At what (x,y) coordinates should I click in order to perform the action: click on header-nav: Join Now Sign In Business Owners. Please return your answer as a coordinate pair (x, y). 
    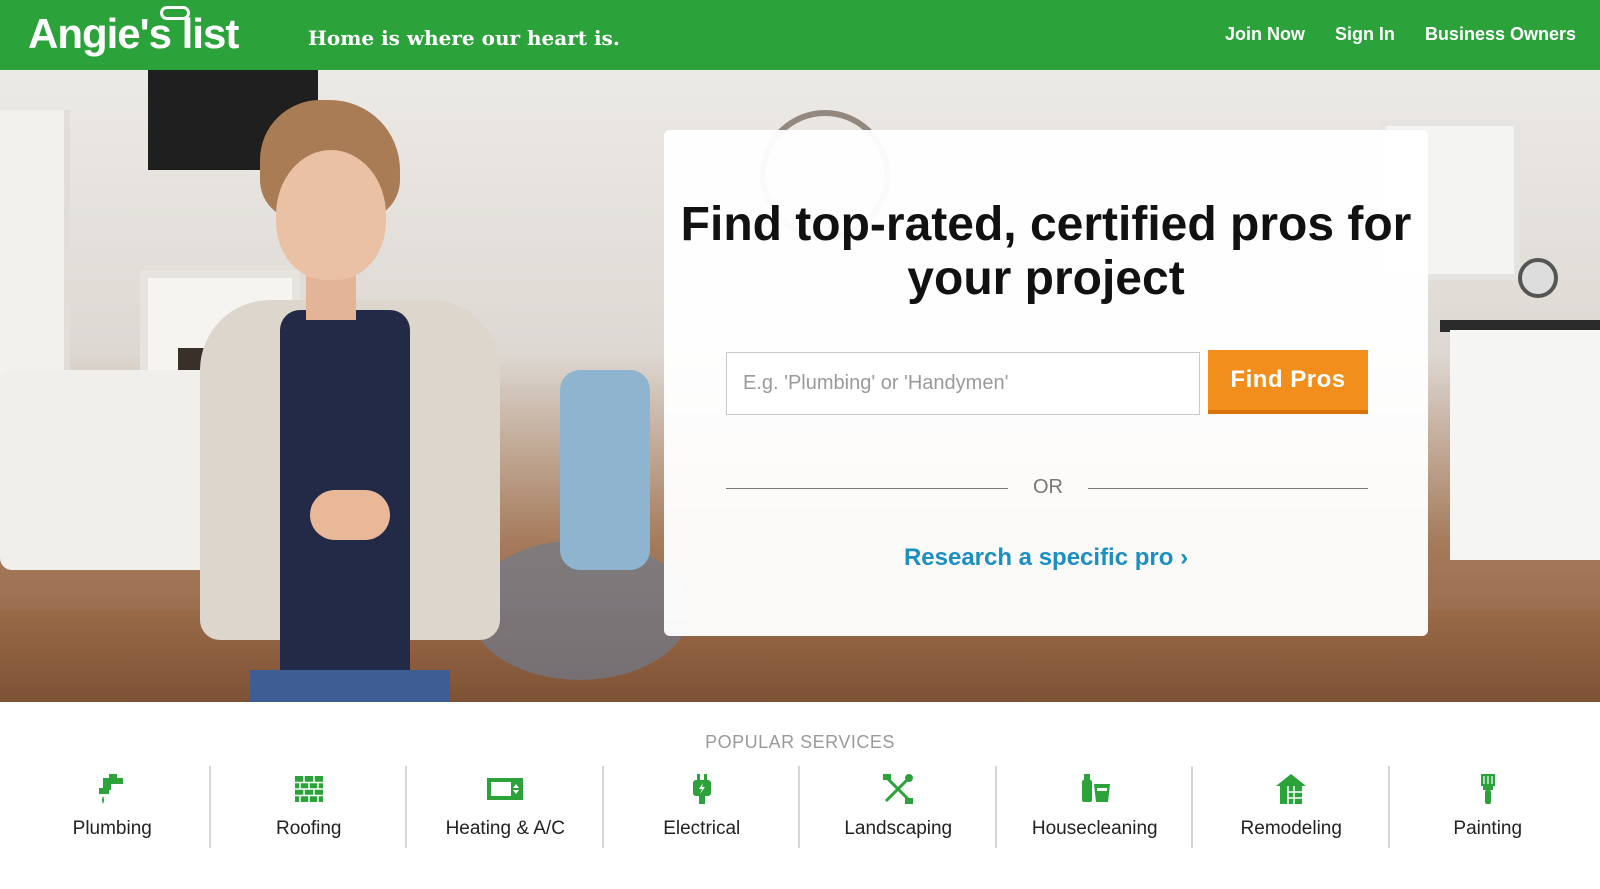
    Looking at the image, I should click on (1400, 34).